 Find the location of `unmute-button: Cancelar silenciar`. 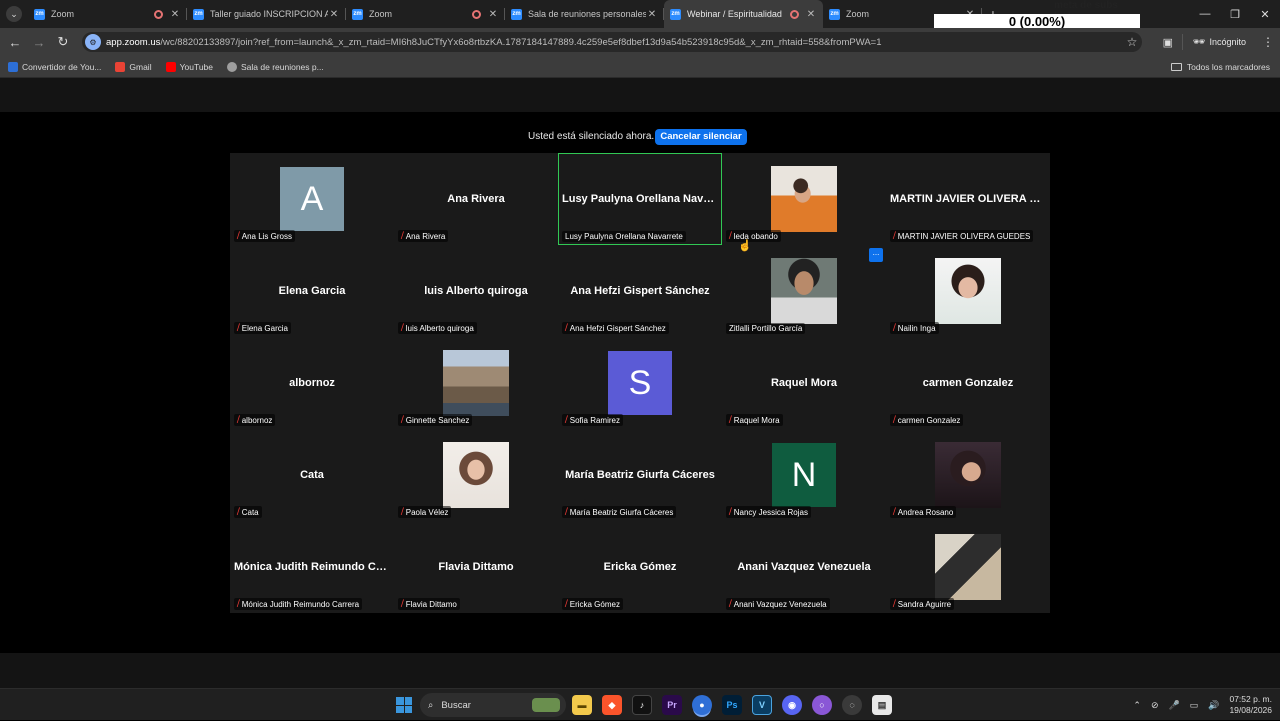

unmute-button: Cancelar silenciar is located at coordinates (701, 137).